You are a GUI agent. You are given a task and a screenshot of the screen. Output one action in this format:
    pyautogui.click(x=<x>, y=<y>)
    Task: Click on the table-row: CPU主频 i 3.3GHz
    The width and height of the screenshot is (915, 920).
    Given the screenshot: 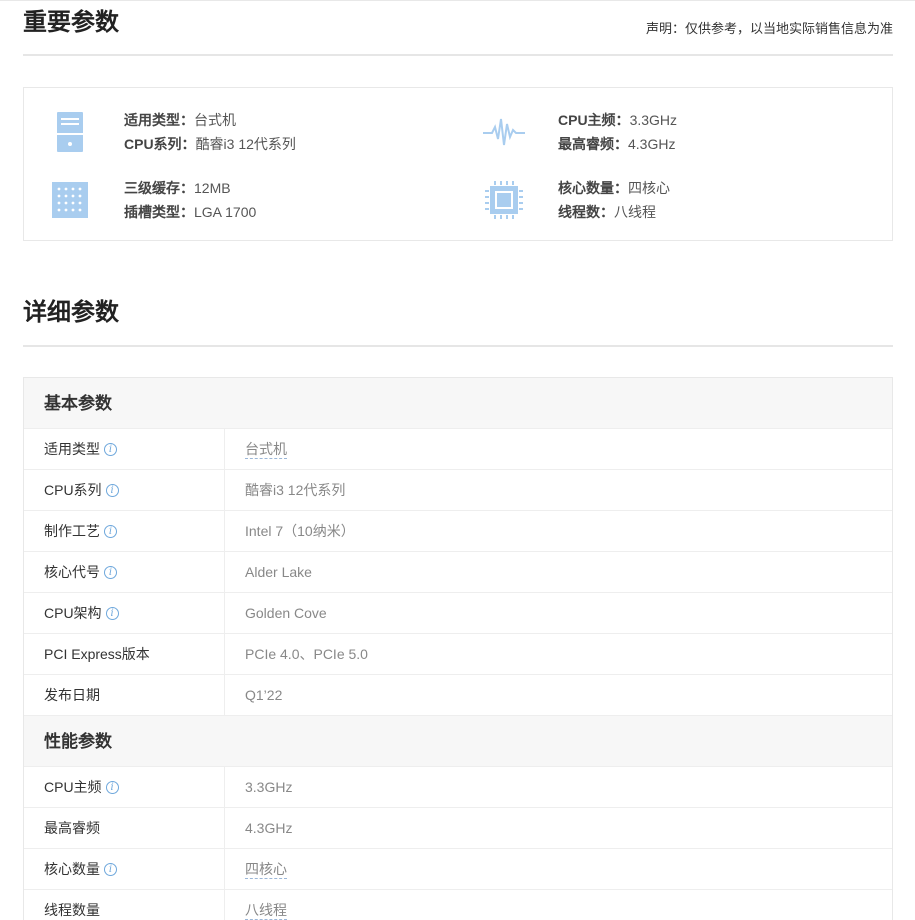 What is the action you would take?
    pyautogui.click(x=458, y=787)
    